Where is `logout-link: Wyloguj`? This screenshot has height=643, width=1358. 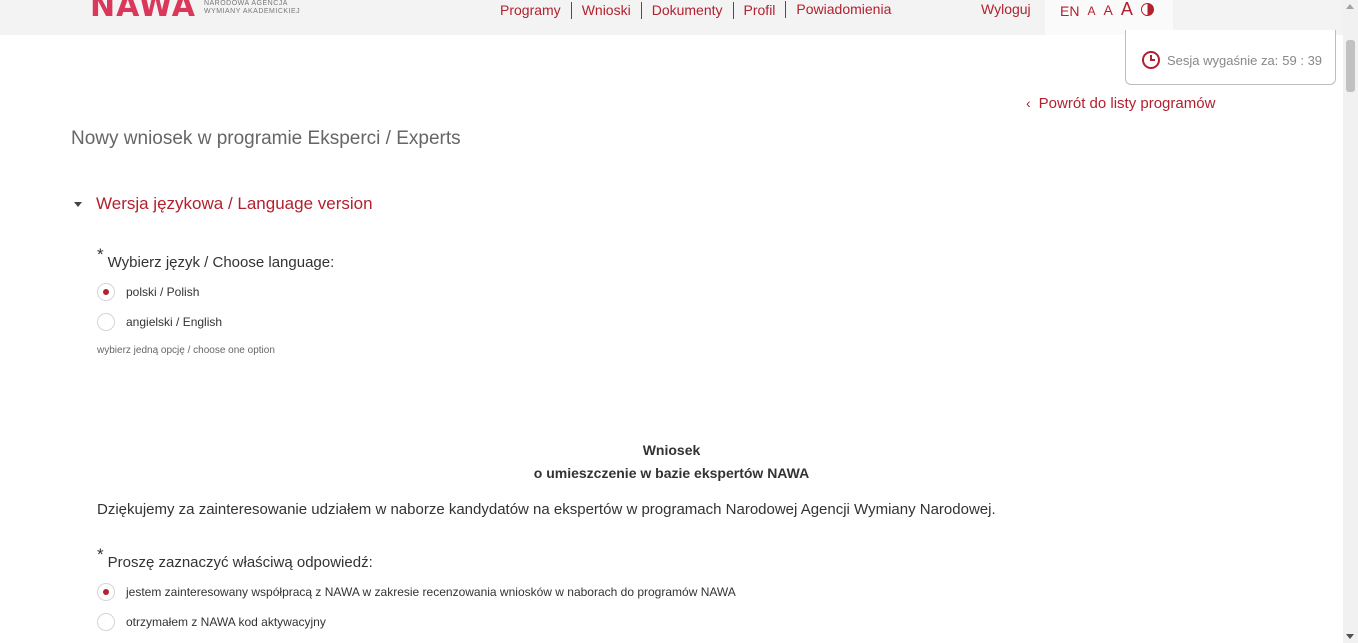
logout-link: Wyloguj is located at coordinates (1006, 9).